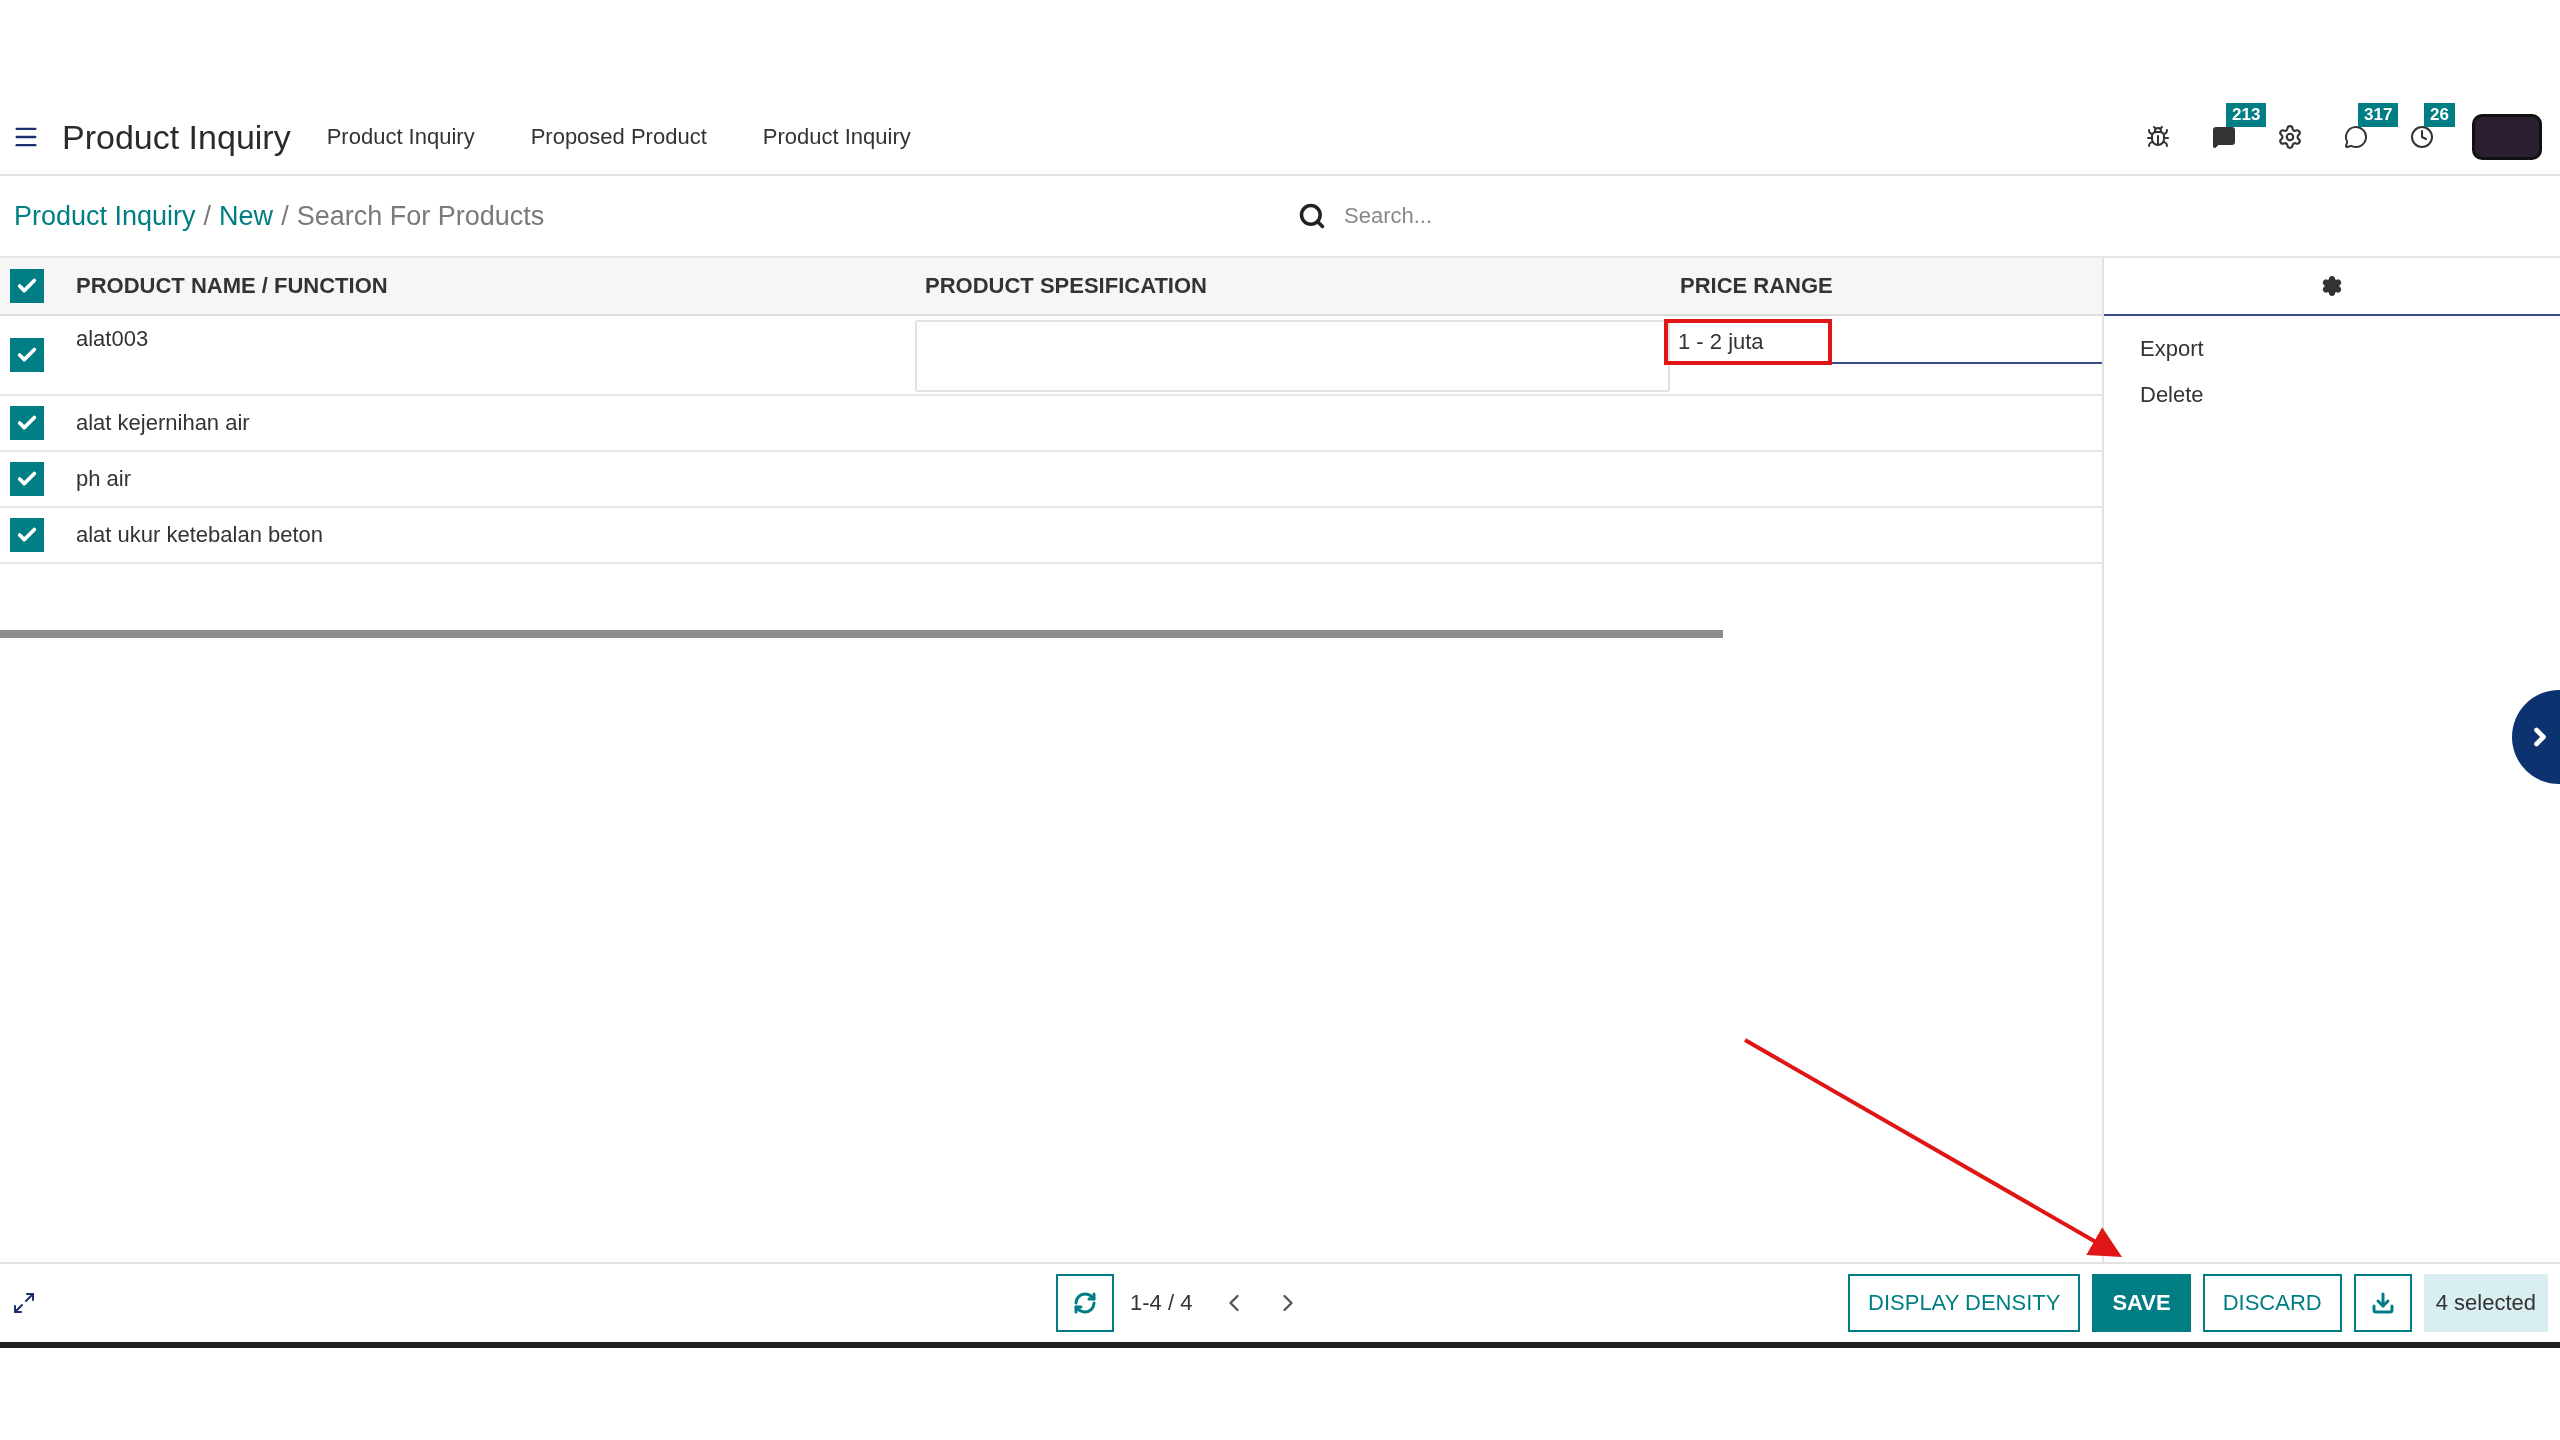  Describe the element at coordinates (1964, 1303) in the screenshot. I see `footer-button: DISPLAY DENSITY` at that location.